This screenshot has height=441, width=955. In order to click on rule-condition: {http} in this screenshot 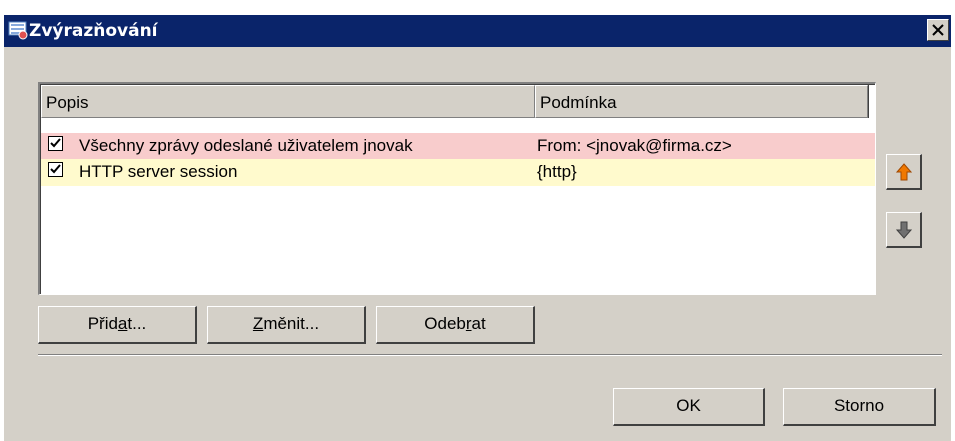, I will do `click(557, 171)`.